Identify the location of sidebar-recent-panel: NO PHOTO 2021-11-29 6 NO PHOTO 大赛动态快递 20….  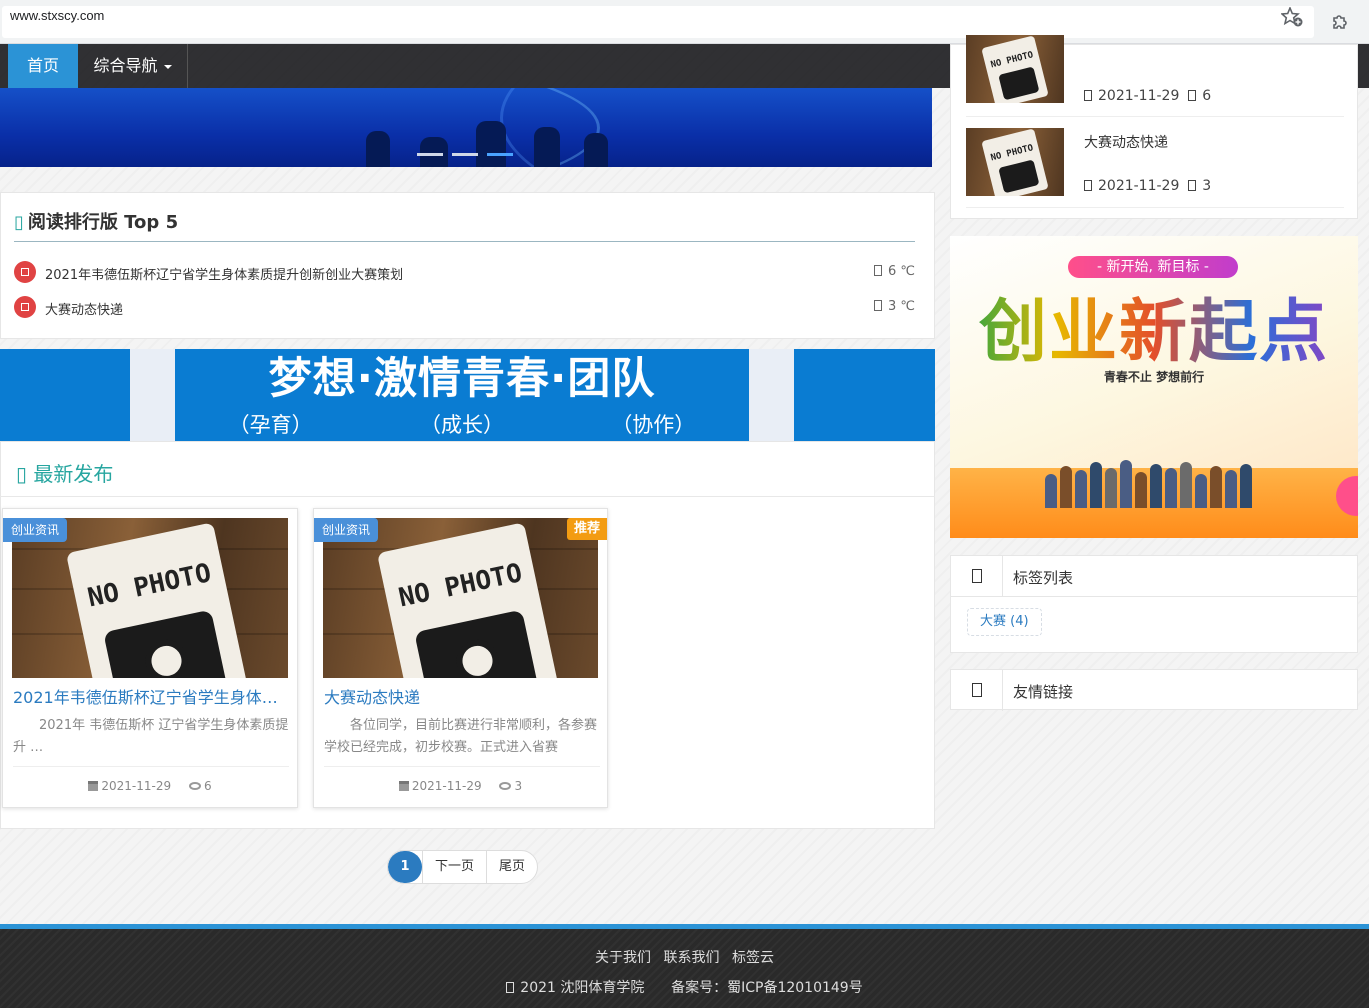
(1154, 127).